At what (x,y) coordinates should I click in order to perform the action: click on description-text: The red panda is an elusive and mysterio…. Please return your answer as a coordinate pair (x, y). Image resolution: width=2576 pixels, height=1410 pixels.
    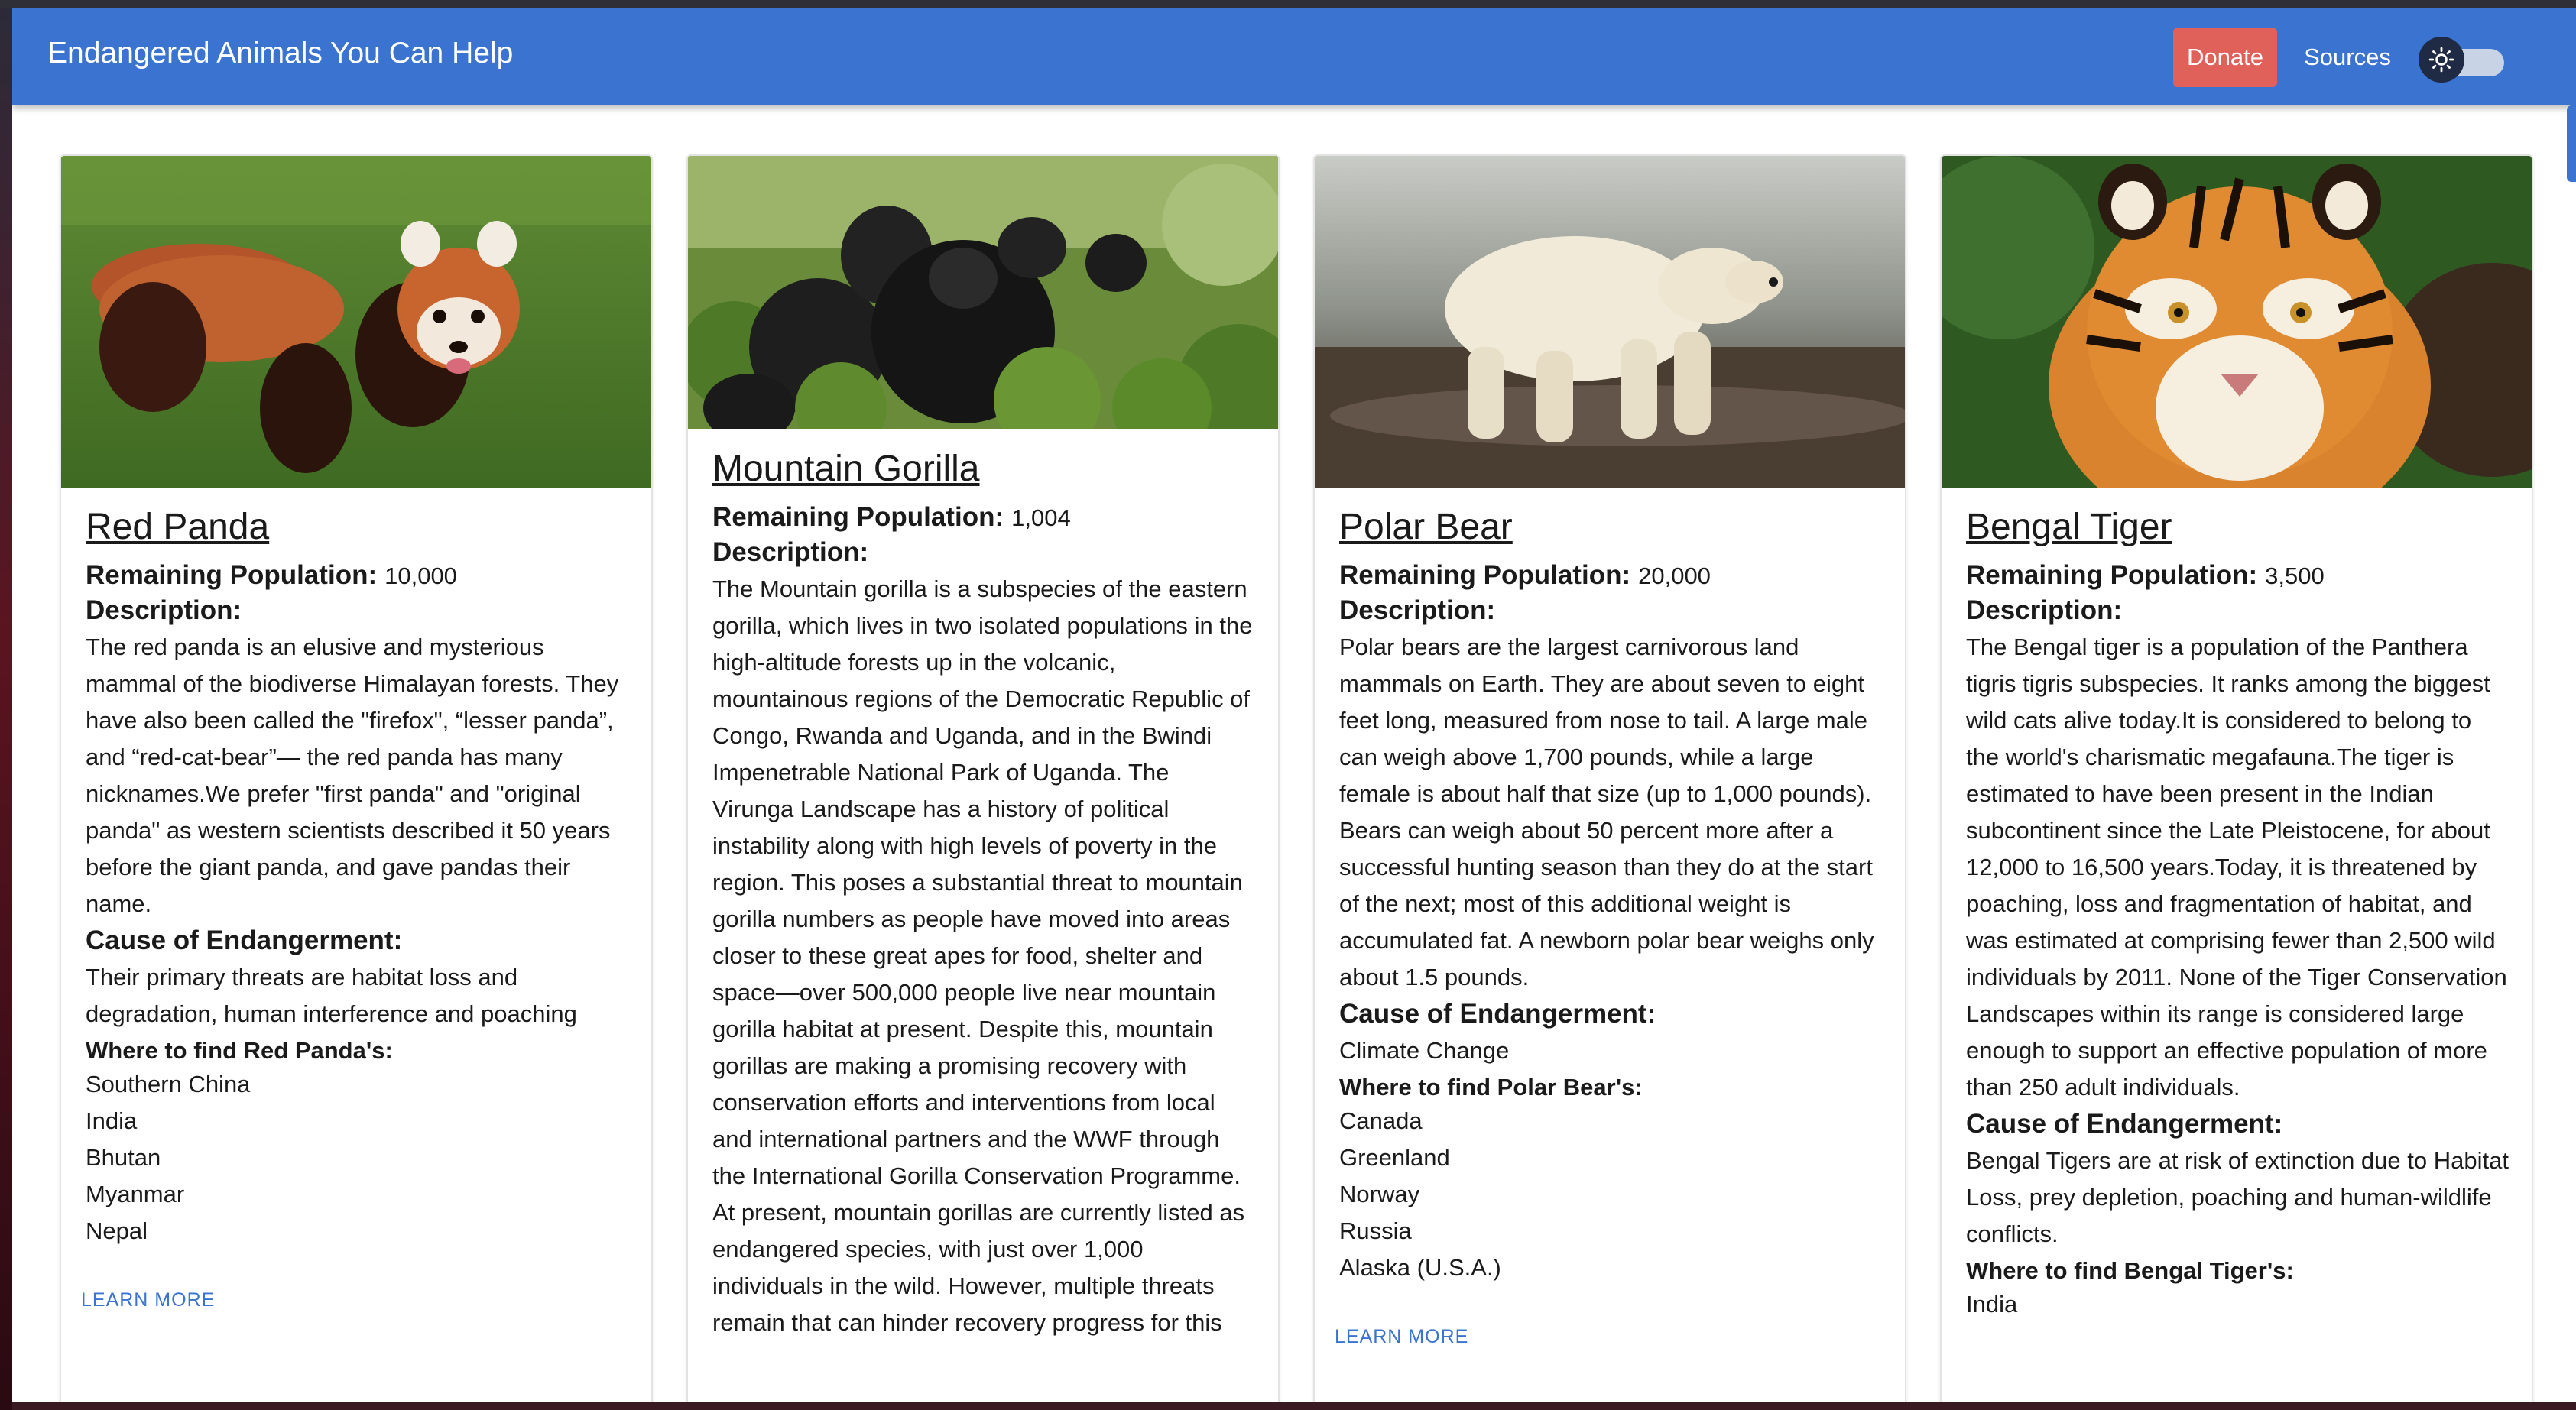
    Looking at the image, I should click on (352, 775).